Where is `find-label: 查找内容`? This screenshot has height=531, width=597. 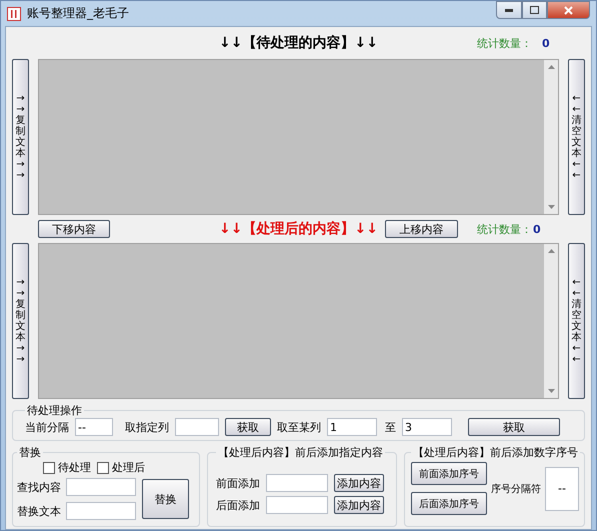 find-label: 查找内容 is located at coordinates (39, 487).